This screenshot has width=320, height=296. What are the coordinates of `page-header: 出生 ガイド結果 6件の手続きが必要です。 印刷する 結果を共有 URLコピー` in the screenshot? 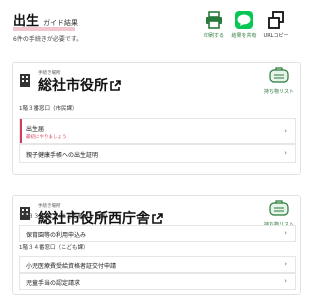 It's located at (157, 22).